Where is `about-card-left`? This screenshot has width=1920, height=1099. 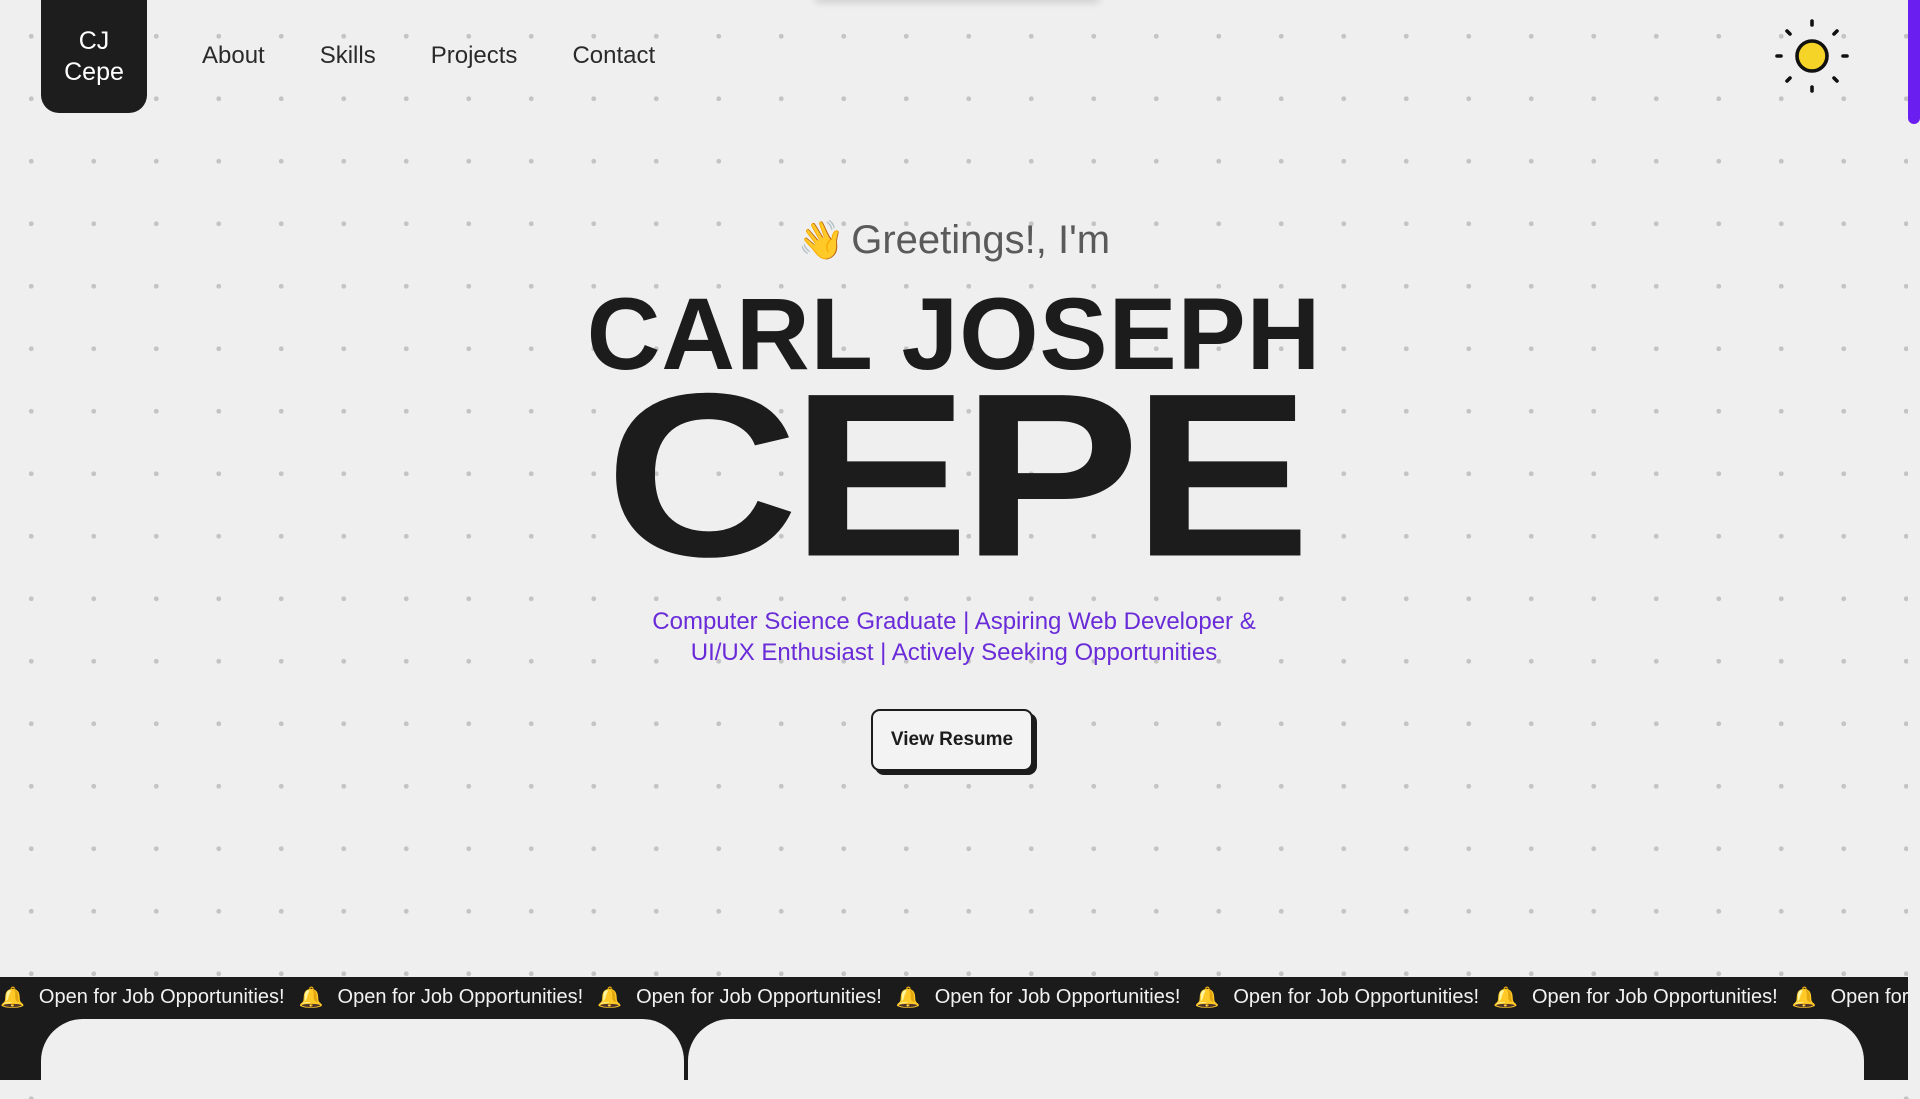
about-card-left is located at coordinates (362, 1059).